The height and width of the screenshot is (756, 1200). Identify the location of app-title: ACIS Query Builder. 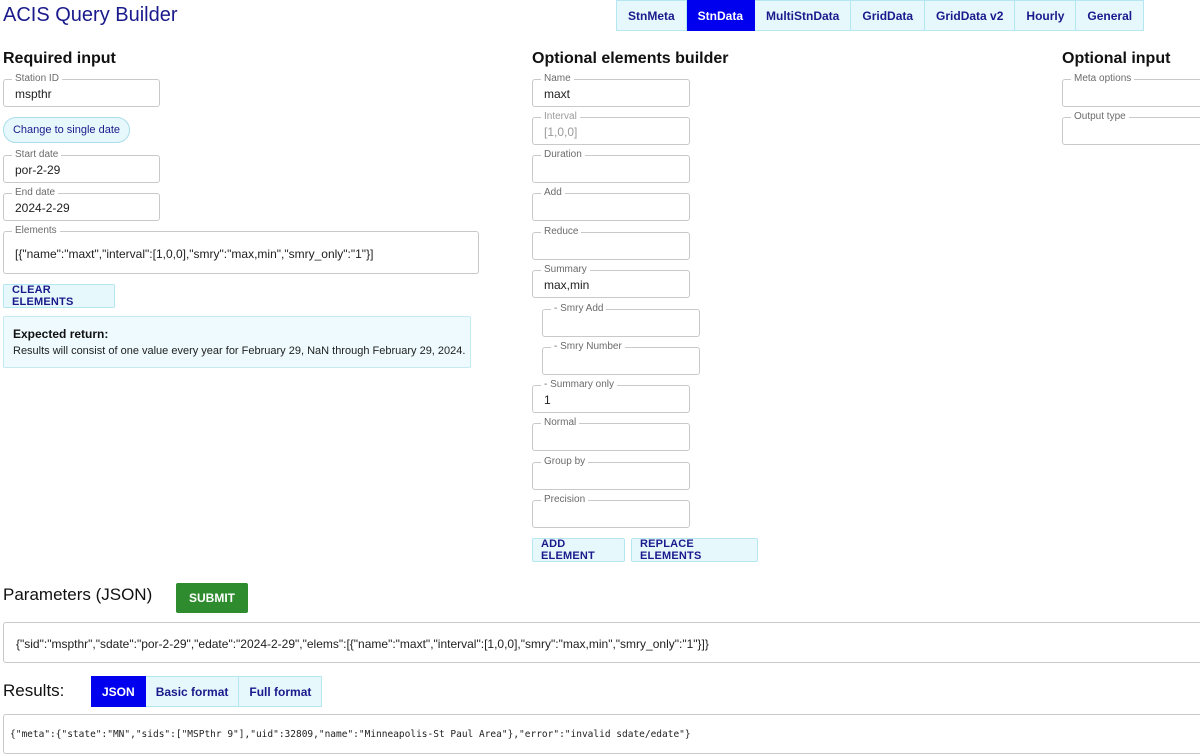
(90, 15).